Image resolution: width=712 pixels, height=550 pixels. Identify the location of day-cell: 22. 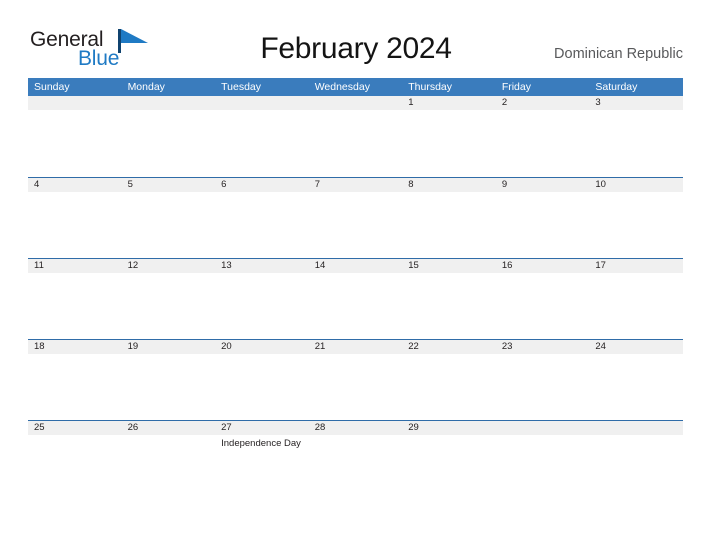
(449, 380).